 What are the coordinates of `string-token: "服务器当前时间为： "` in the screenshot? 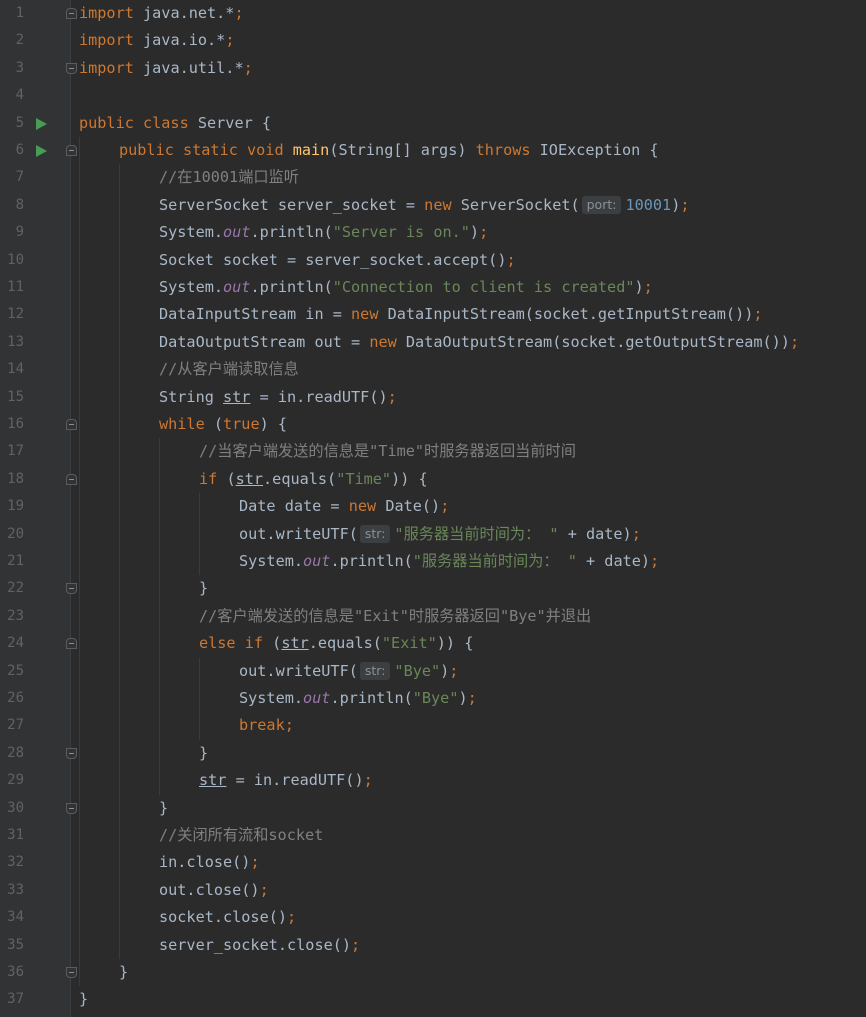 It's located at (494, 561).